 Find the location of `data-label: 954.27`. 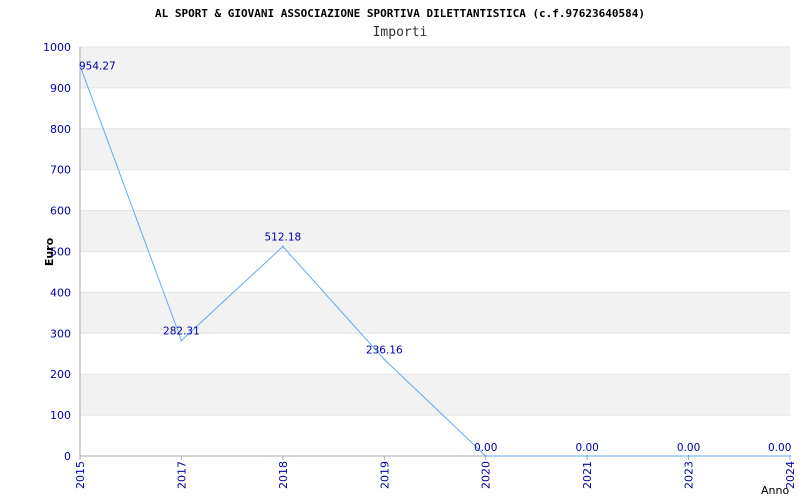

data-label: 954.27 is located at coordinates (97, 67).